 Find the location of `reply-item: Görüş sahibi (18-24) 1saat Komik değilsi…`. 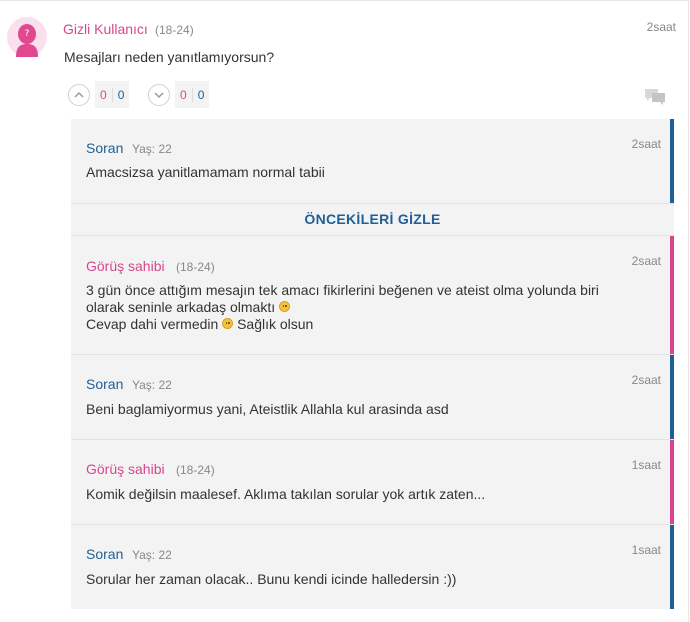

reply-item: Görüş sahibi (18-24) 1saat Komik değilsi… is located at coordinates (372, 482).